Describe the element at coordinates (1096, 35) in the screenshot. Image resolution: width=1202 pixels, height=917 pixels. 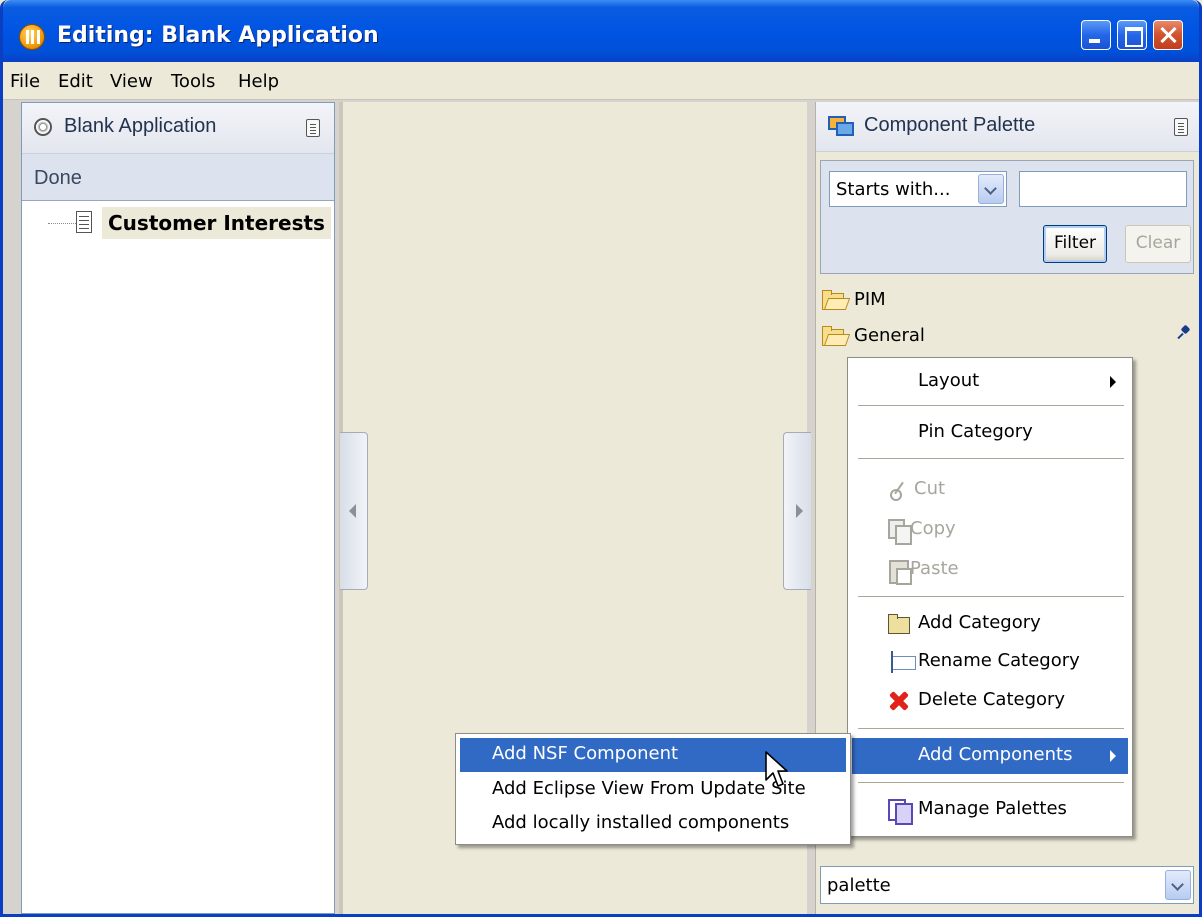
I see `minimize-button` at that location.